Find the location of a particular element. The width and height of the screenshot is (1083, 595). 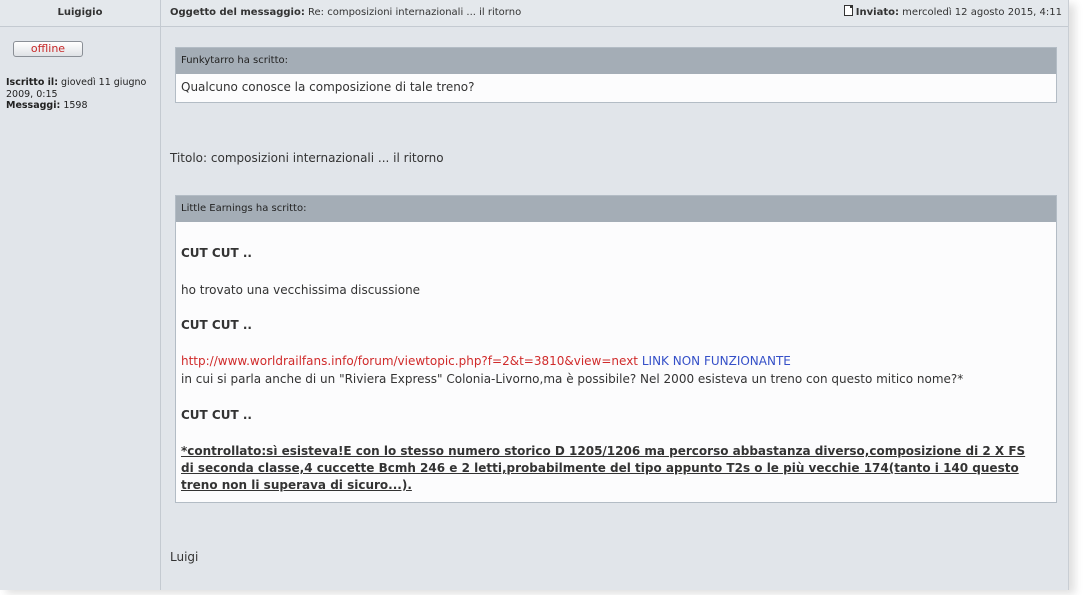

posted-value: mercoledì 12 agosto 2015, 4:11 is located at coordinates (982, 12).